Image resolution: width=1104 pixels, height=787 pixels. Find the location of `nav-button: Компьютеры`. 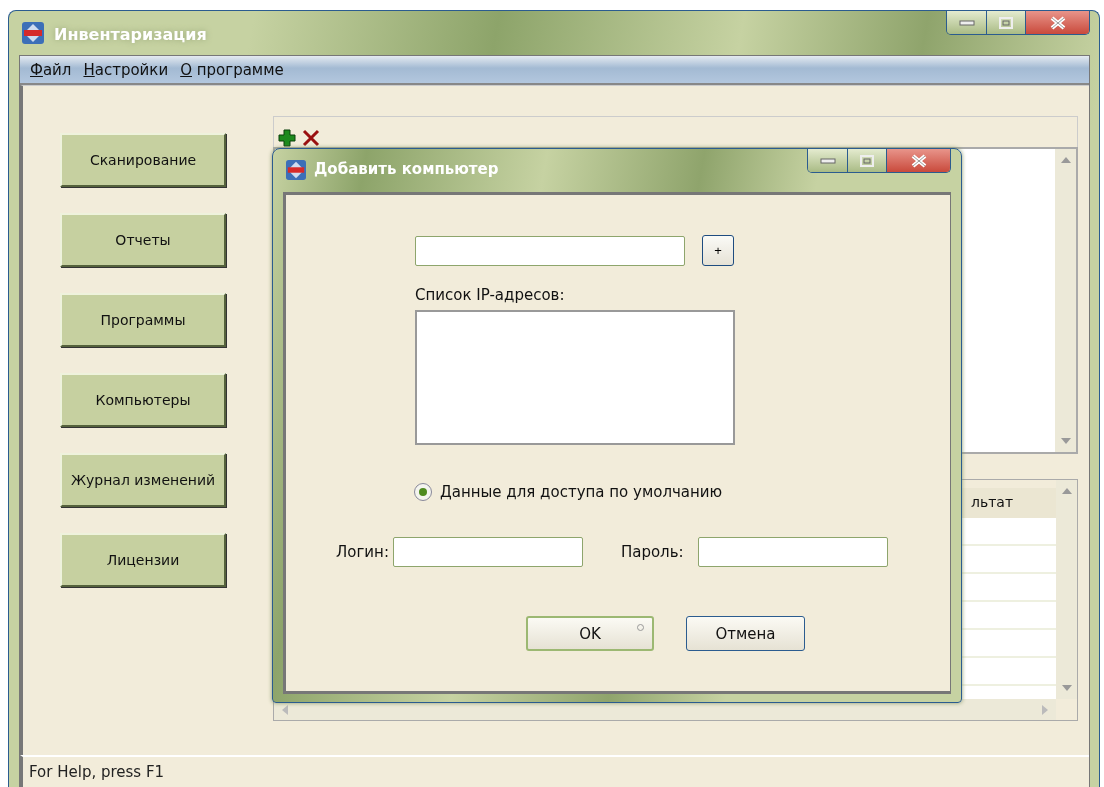

nav-button: Компьютеры is located at coordinates (143, 400).